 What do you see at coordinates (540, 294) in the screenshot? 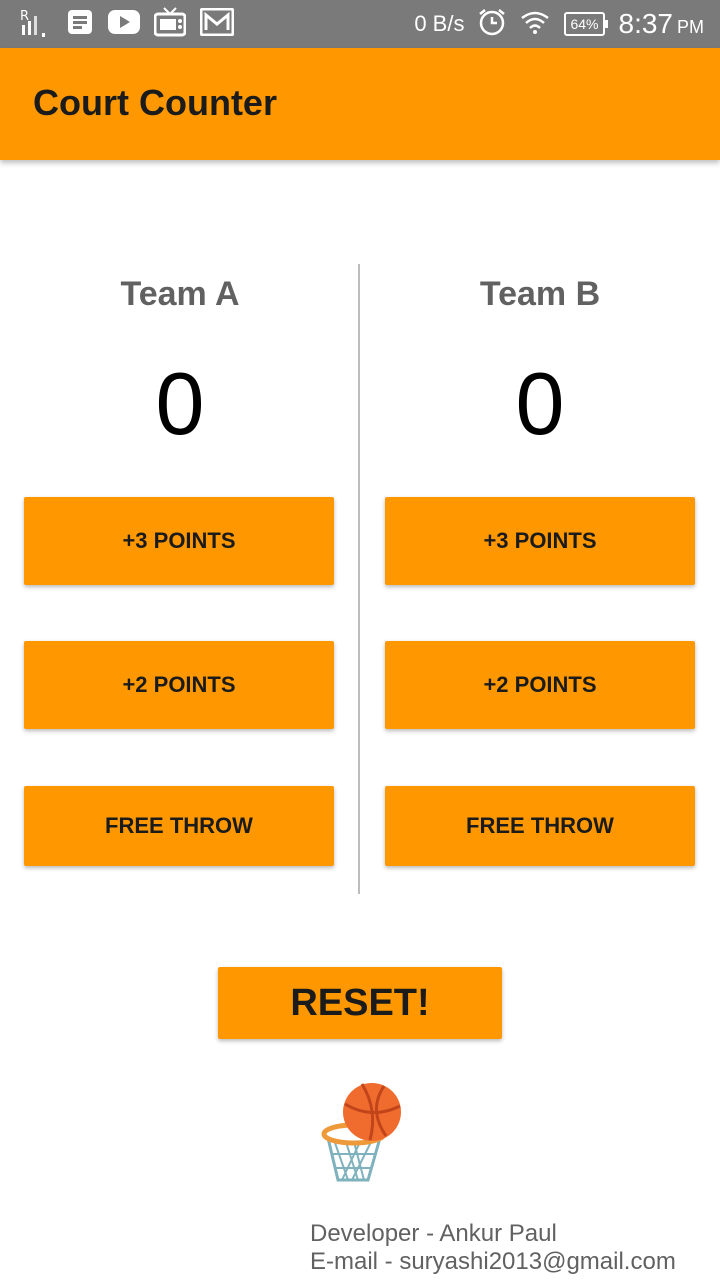
I see `team-b-name: Team B` at bounding box center [540, 294].